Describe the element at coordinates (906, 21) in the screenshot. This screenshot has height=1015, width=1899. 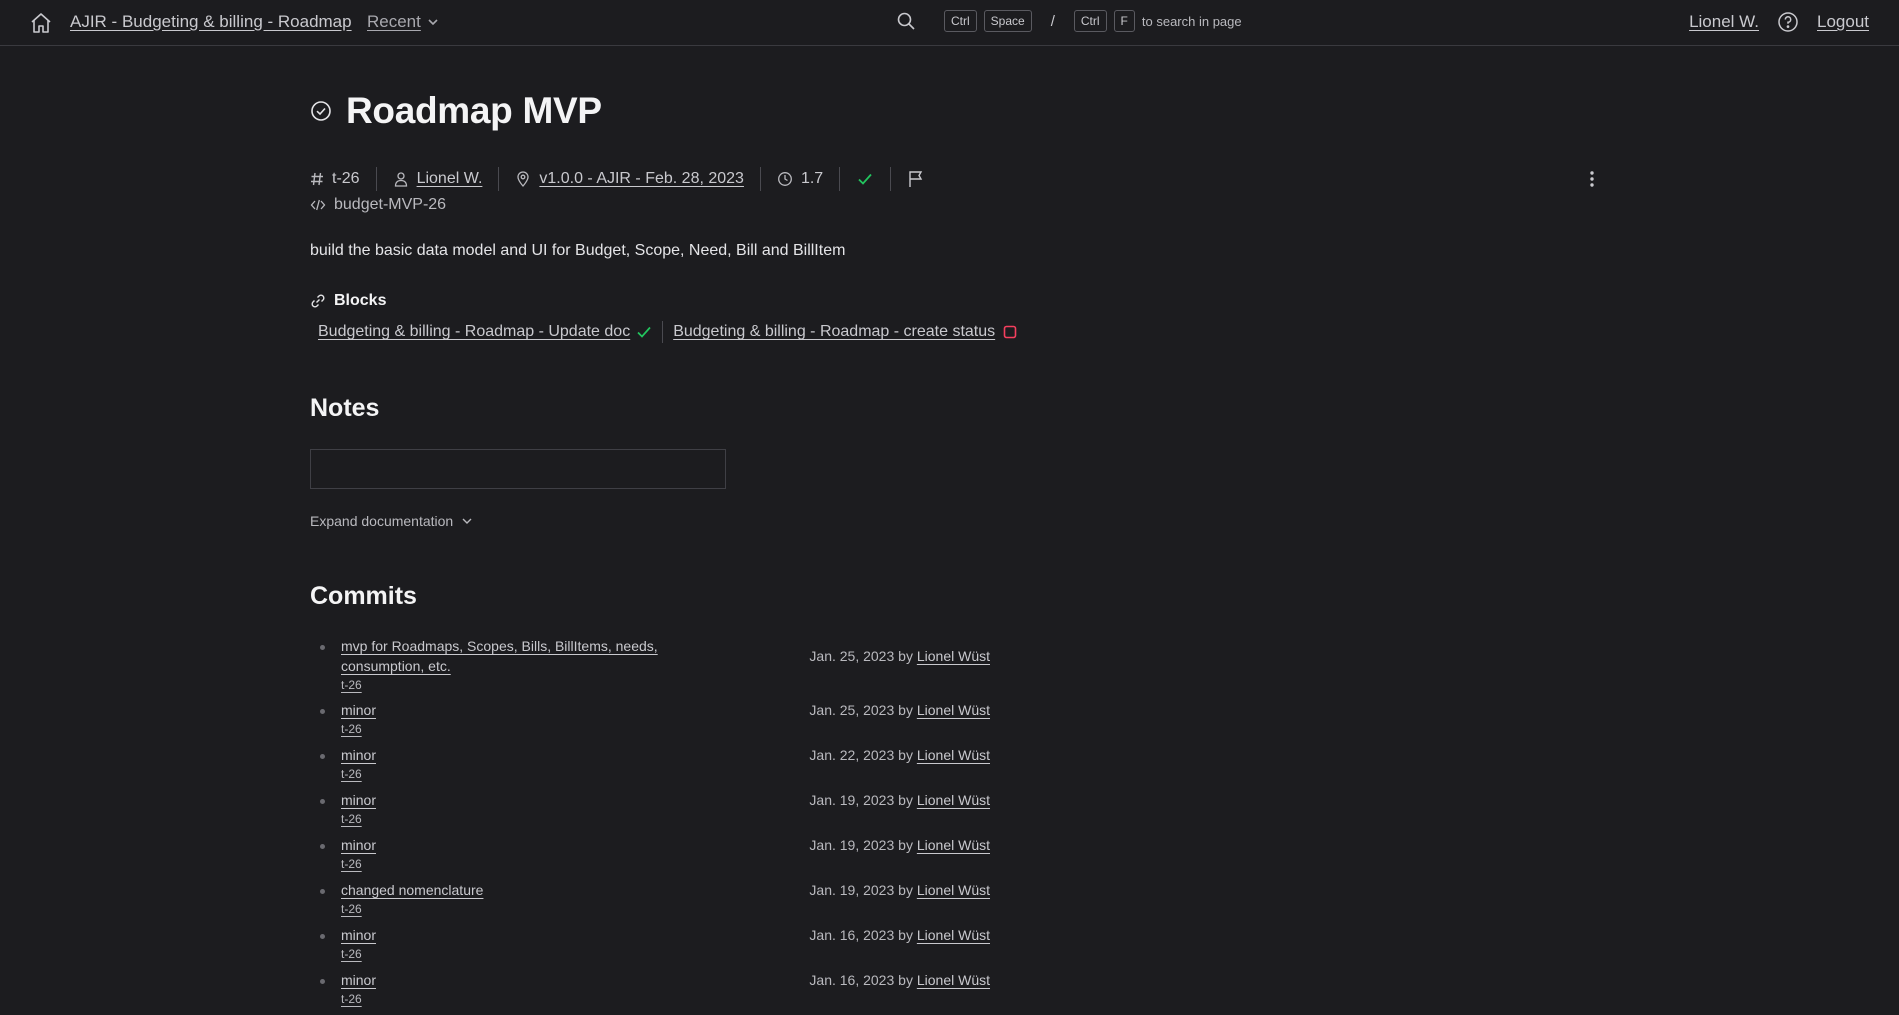
I see `search-icon` at that location.